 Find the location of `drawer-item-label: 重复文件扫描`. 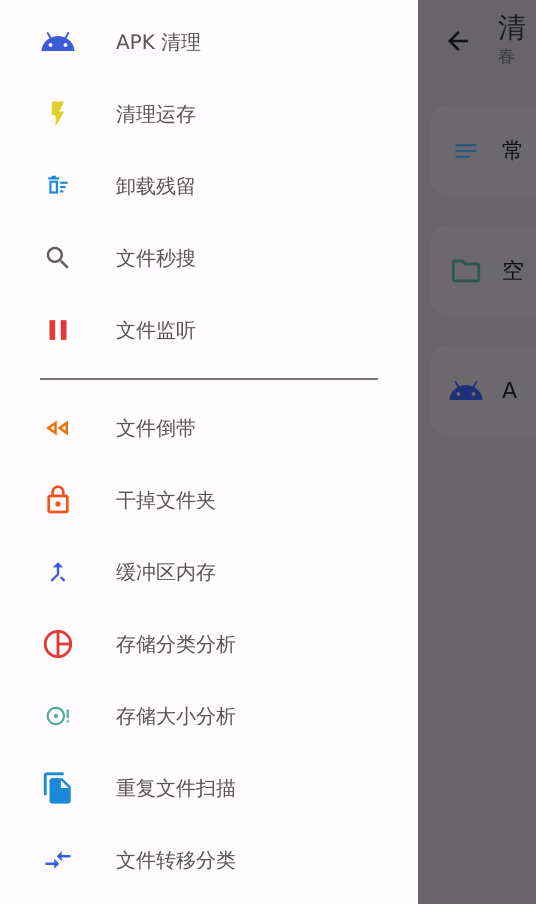

drawer-item-label: 重复文件扫描 is located at coordinates (176, 788).